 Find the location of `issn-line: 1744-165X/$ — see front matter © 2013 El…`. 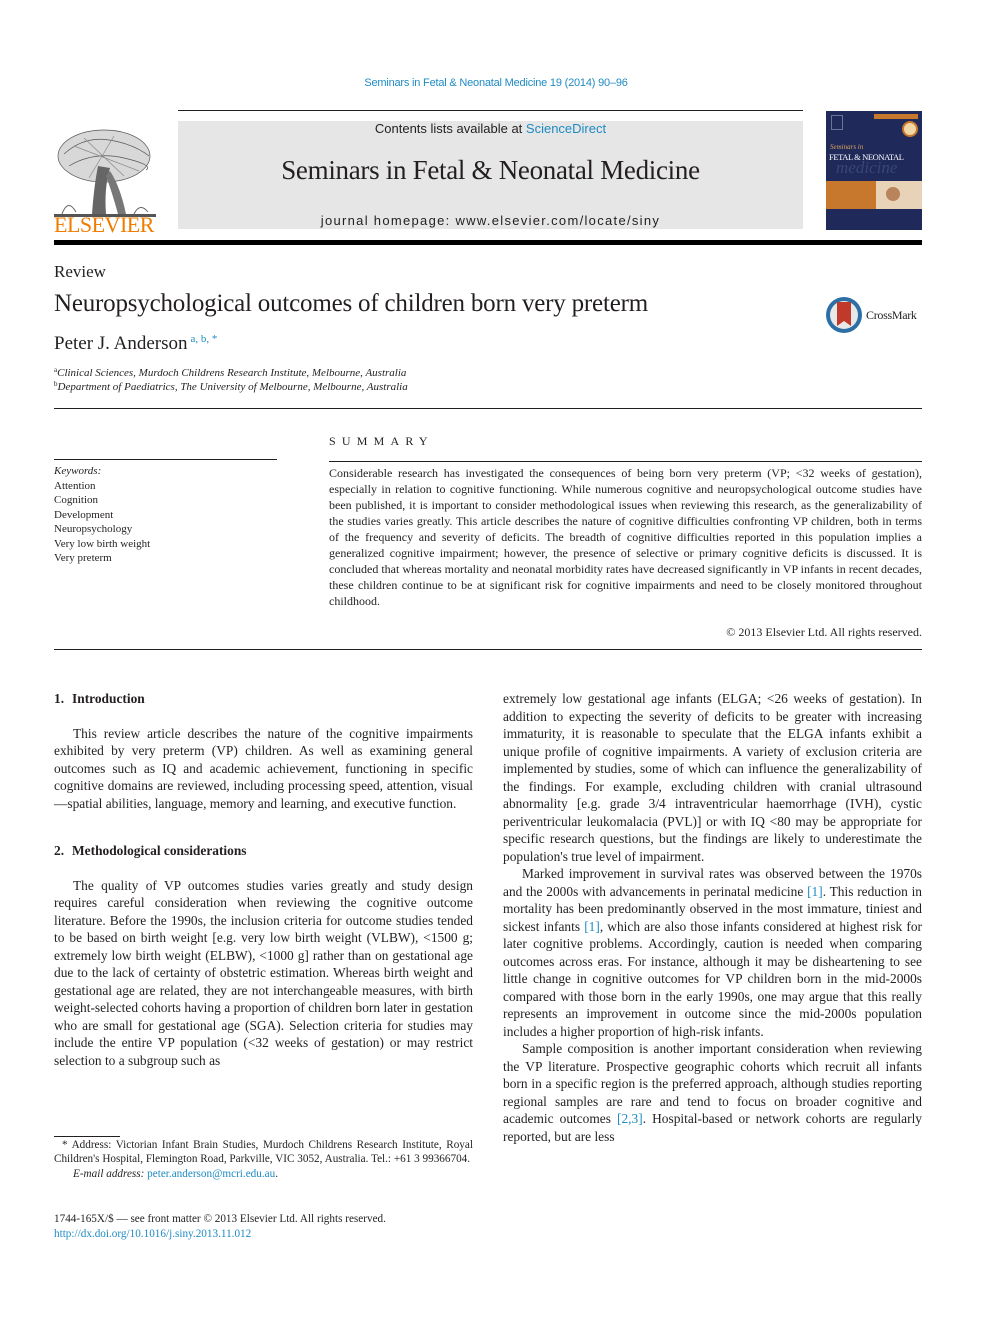

issn-line: 1744-165X/$ — see front matter © 2013 El… is located at coordinates (220, 1219).